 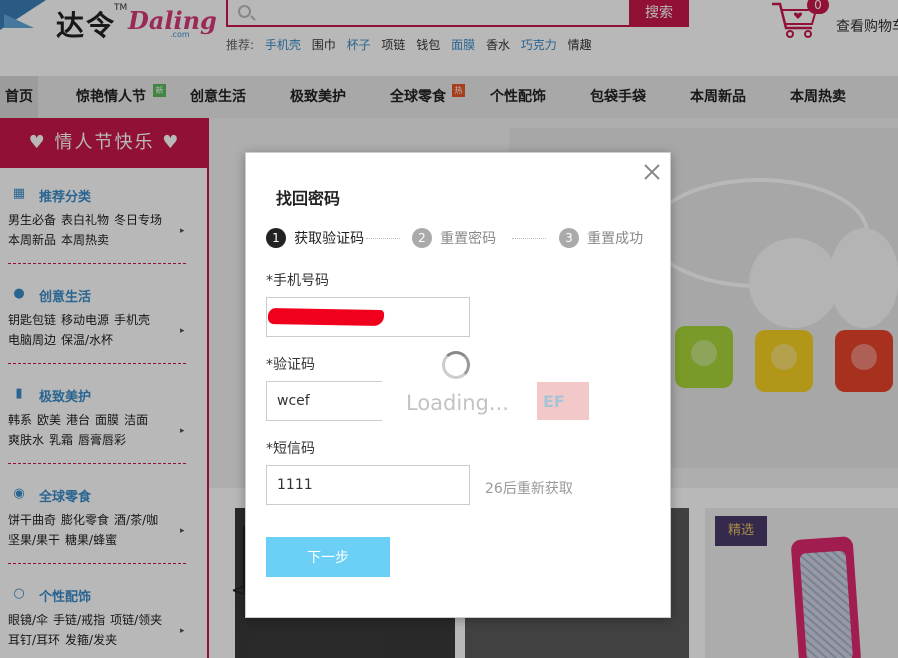 I want to click on step-label: 重置成功, so click(x=615, y=239).